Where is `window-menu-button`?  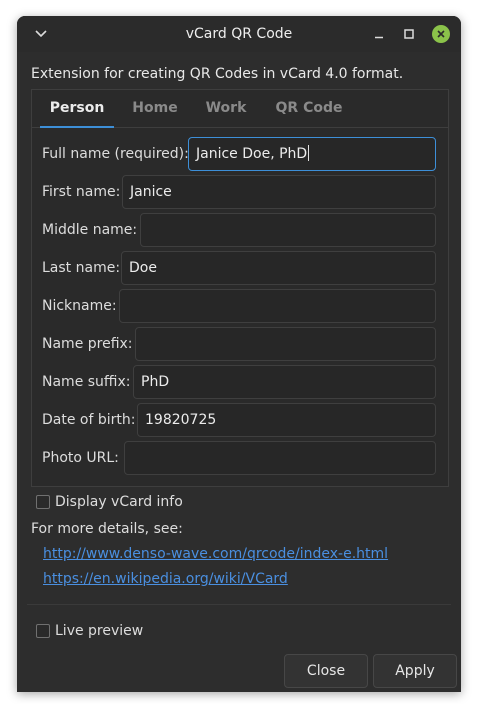 window-menu-button is located at coordinates (41, 34).